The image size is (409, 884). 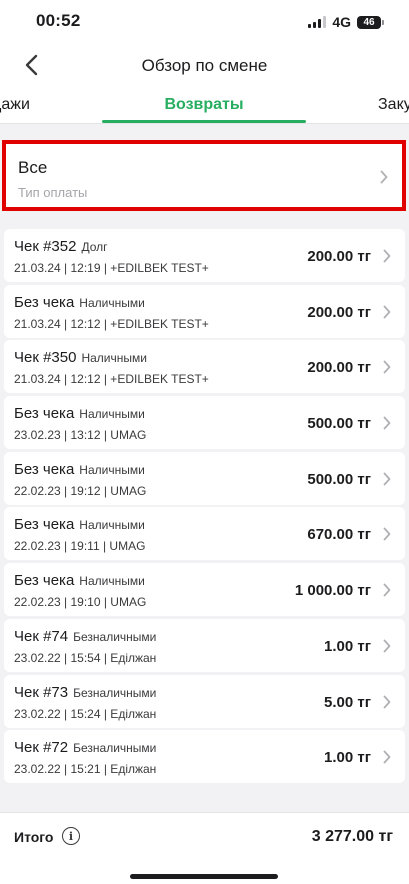 I want to click on receipt-title: Чек #74 Безналичными, so click(x=85, y=636).